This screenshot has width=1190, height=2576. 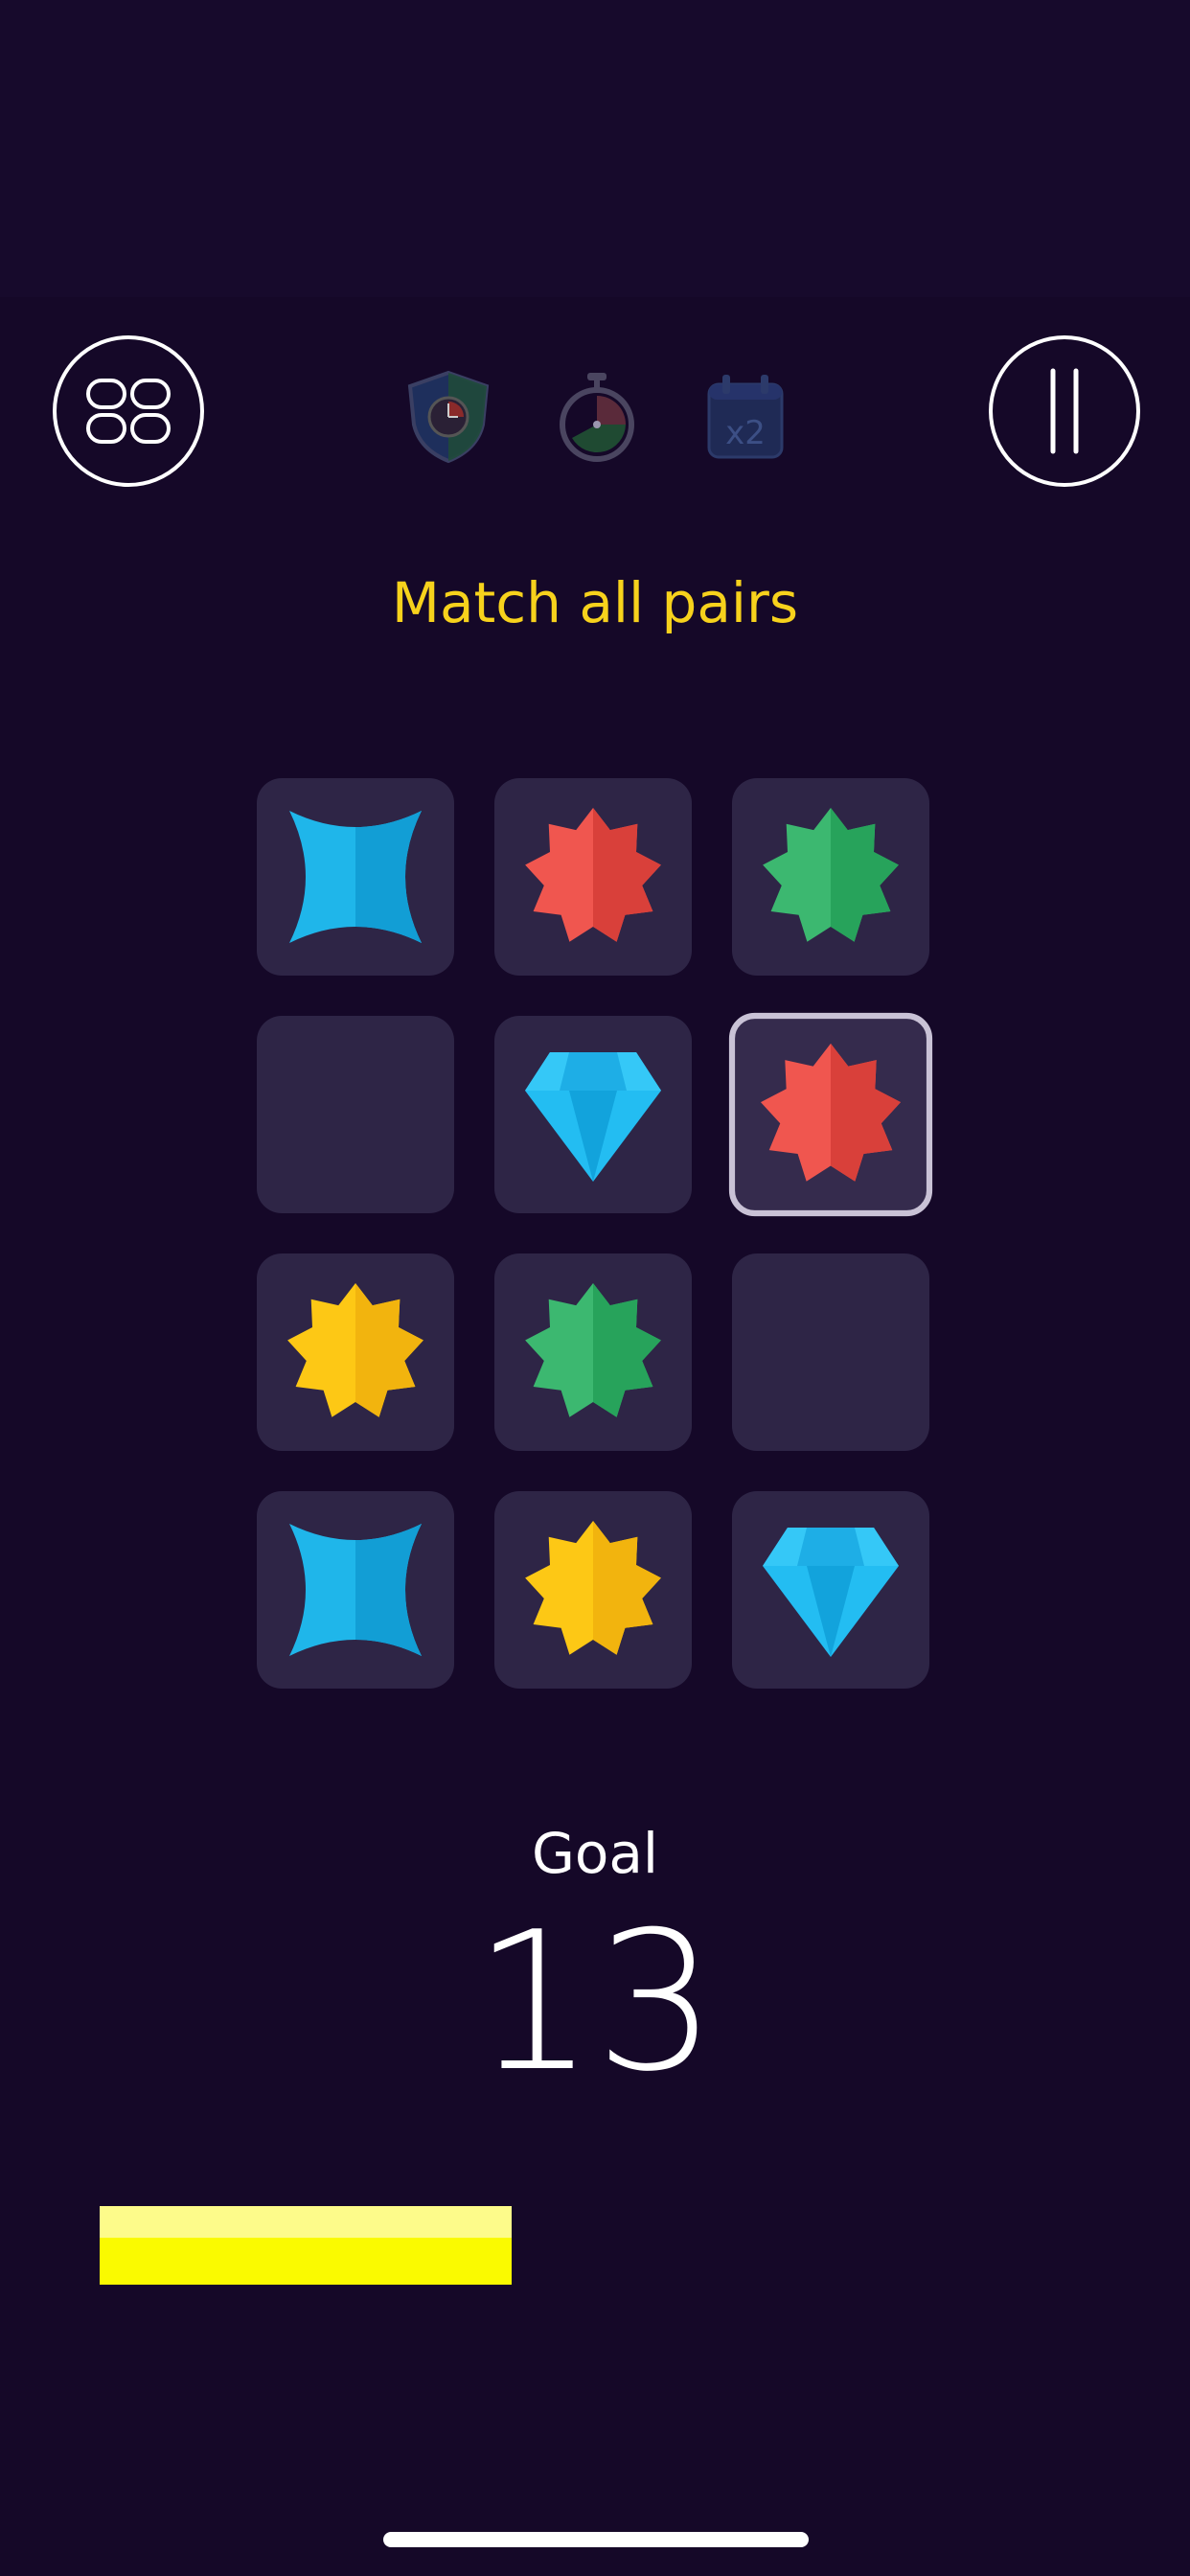 I want to click on shield-powerup, so click(x=448, y=417).